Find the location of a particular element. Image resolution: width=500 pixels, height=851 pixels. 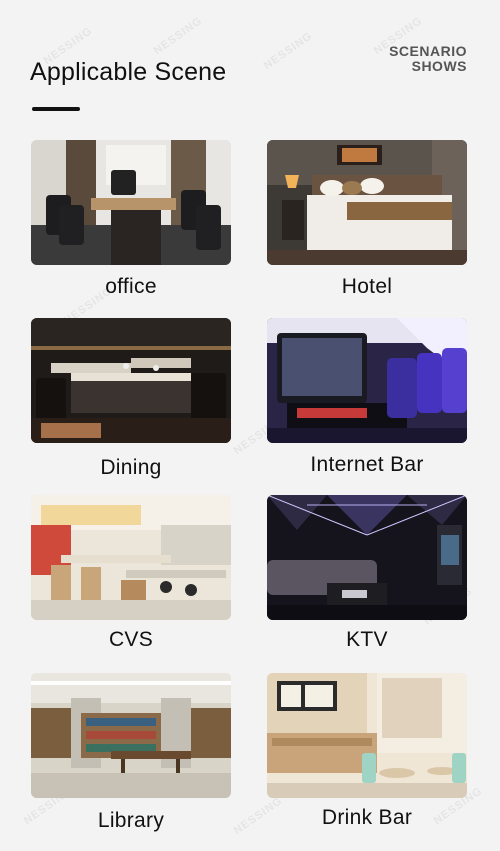

hotel-photo is located at coordinates (367, 202).